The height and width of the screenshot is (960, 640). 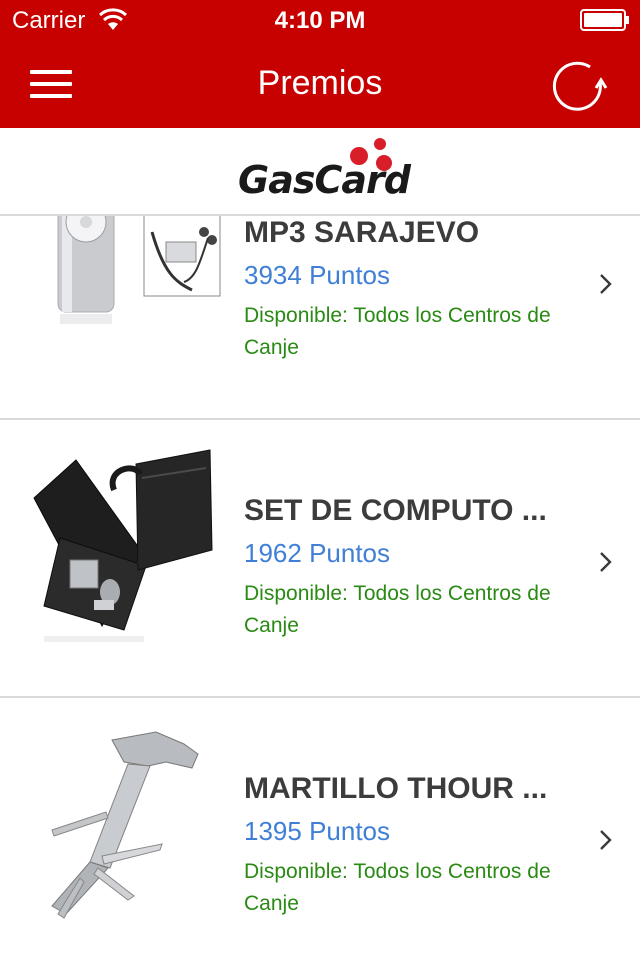 I want to click on item-name: MP3 SARAJEVO, so click(x=362, y=232).